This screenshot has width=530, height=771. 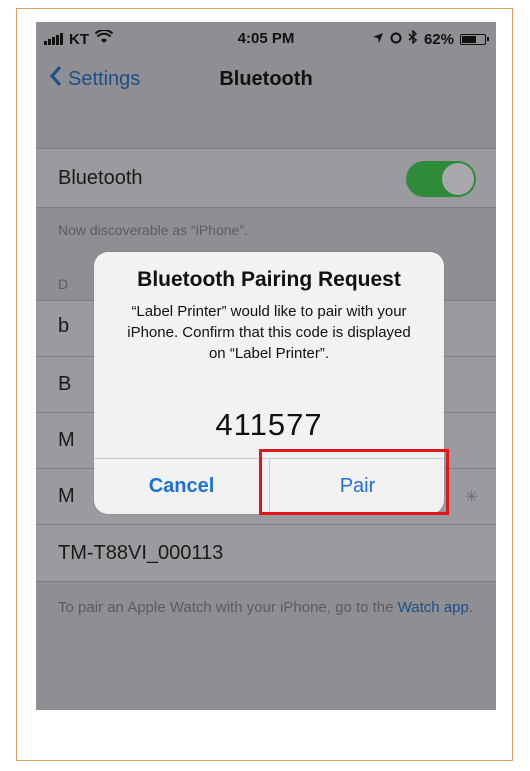 What do you see at coordinates (269, 424) in the screenshot?
I see `pairing-code: 411577` at bounding box center [269, 424].